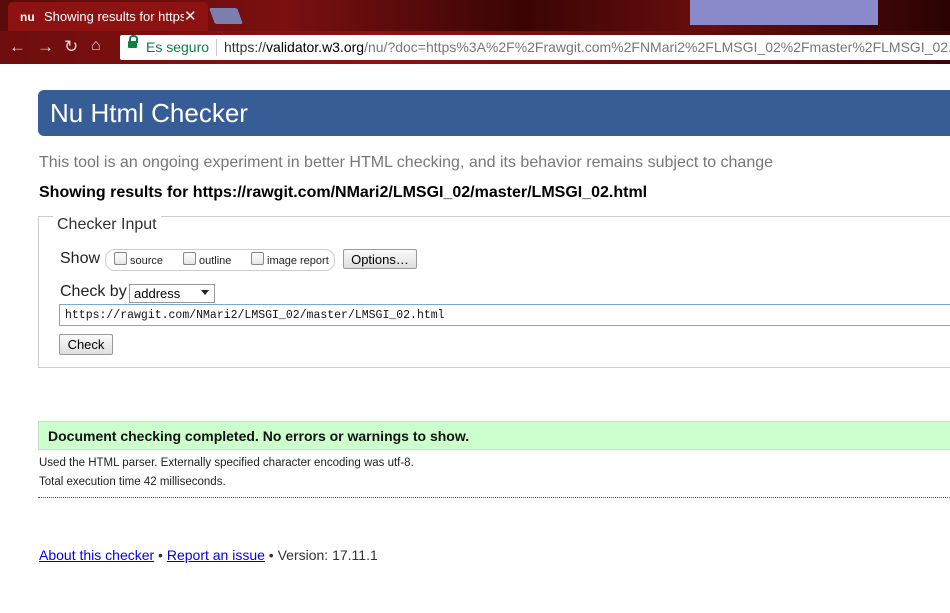 This screenshot has width=950, height=613. Describe the element at coordinates (80, 258) in the screenshot. I see `show-label: Show` at that location.